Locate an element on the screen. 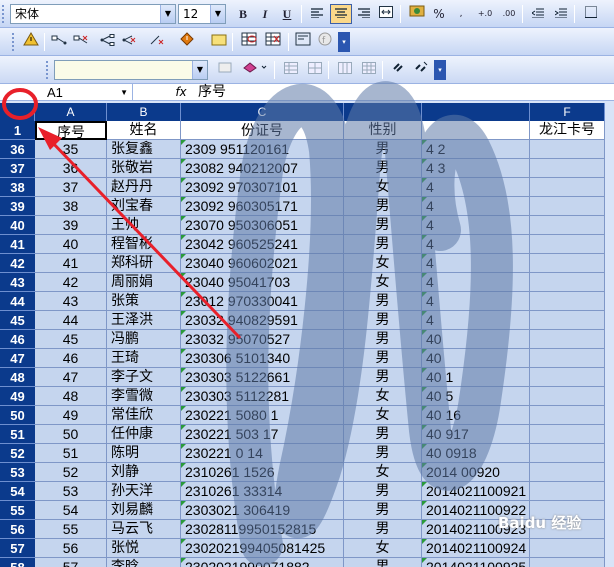  cell-c: 2309 951120161 is located at coordinates (262, 149).